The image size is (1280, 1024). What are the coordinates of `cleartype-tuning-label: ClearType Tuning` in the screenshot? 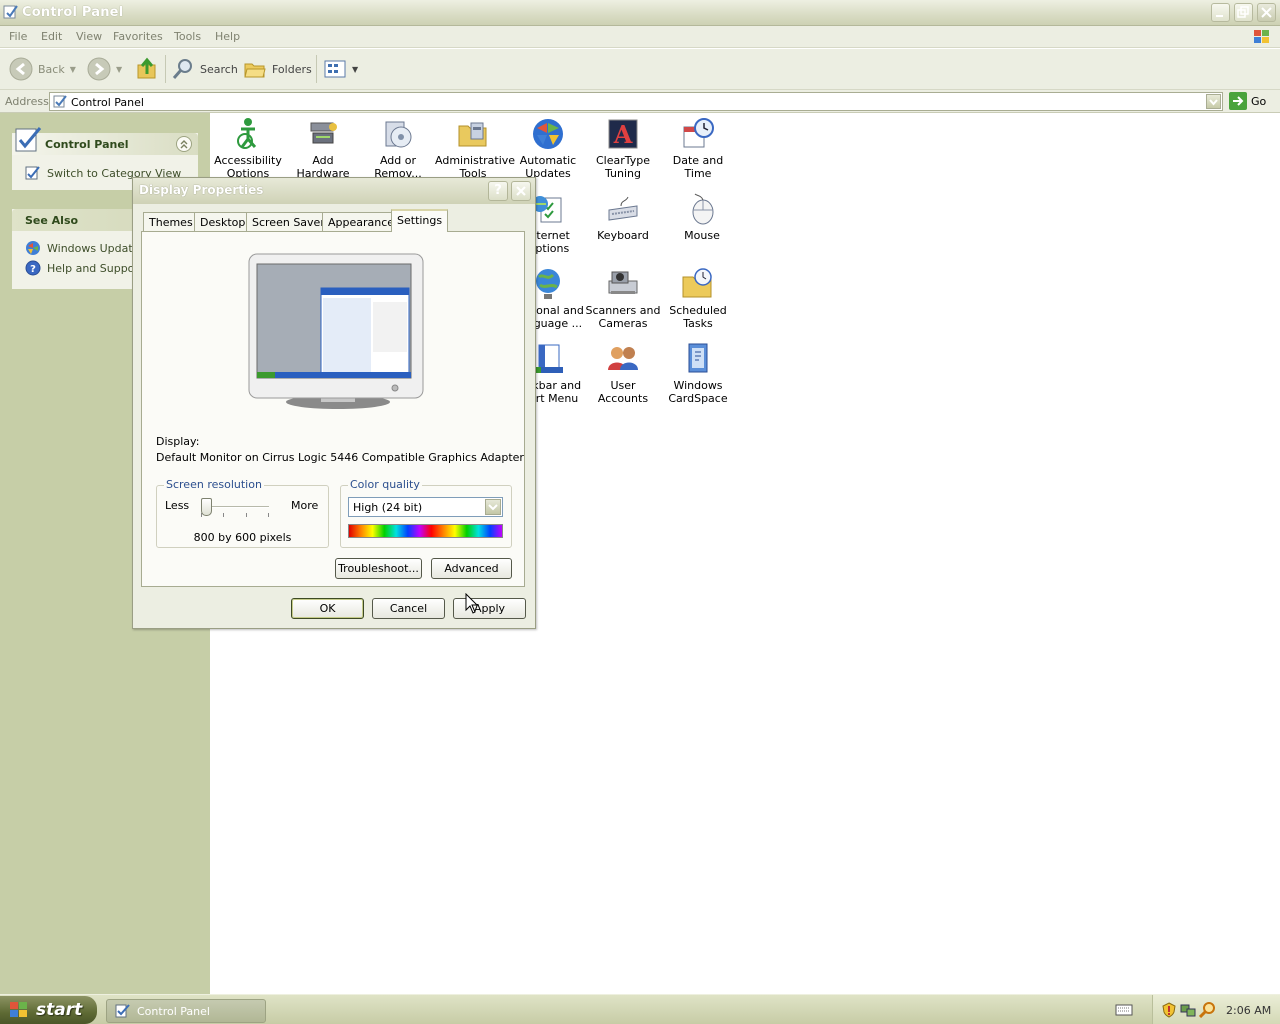 It's located at (623, 167).